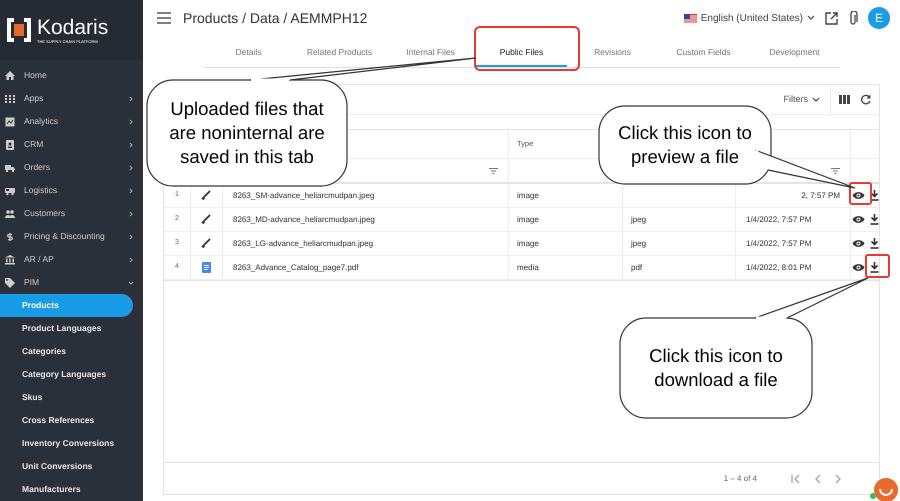 This screenshot has width=900, height=501. Describe the element at coordinates (844, 99) in the screenshot. I see `columns-icon` at that location.